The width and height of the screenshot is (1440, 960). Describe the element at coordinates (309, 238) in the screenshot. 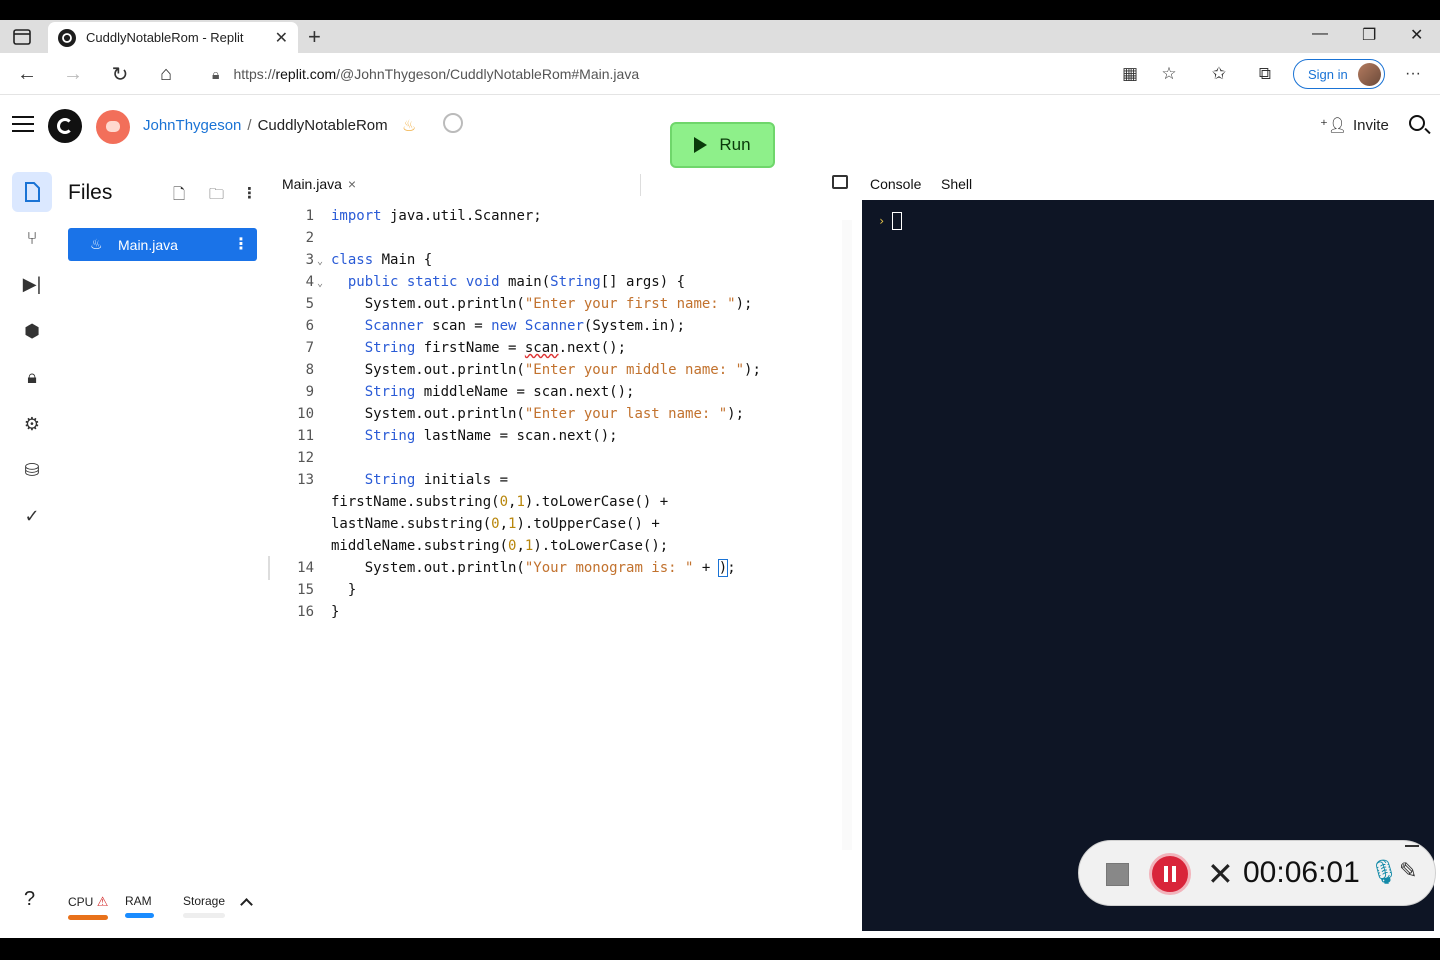

I see `line-number: 2` at that location.